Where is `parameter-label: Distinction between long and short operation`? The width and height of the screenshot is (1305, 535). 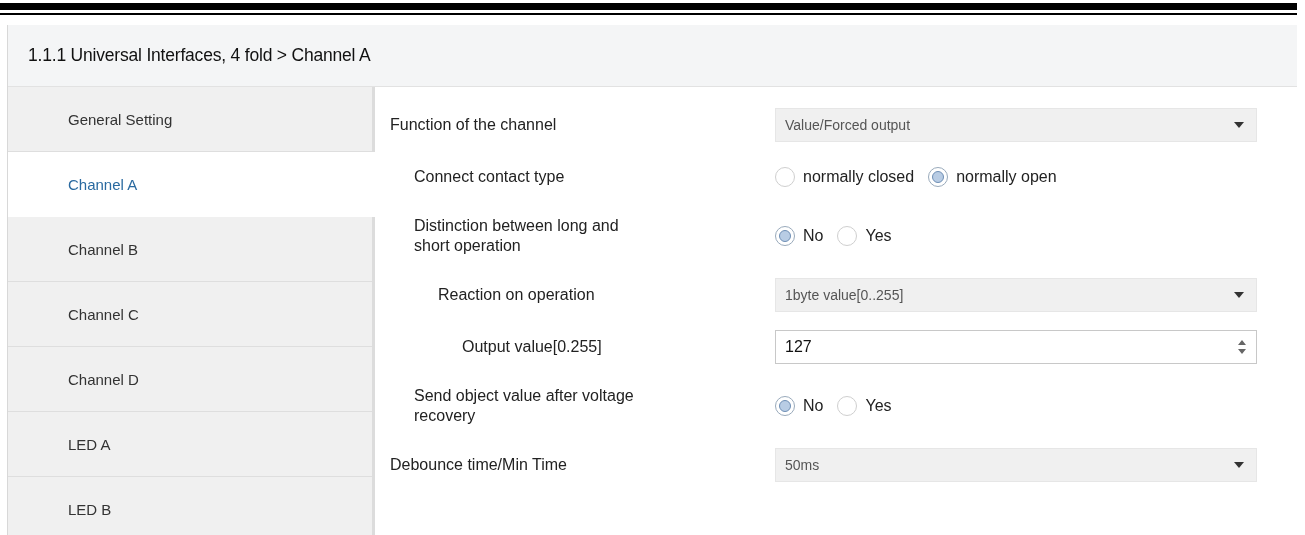
parameter-label: Distinction between long and short operation is located at coordinates (517, 236).